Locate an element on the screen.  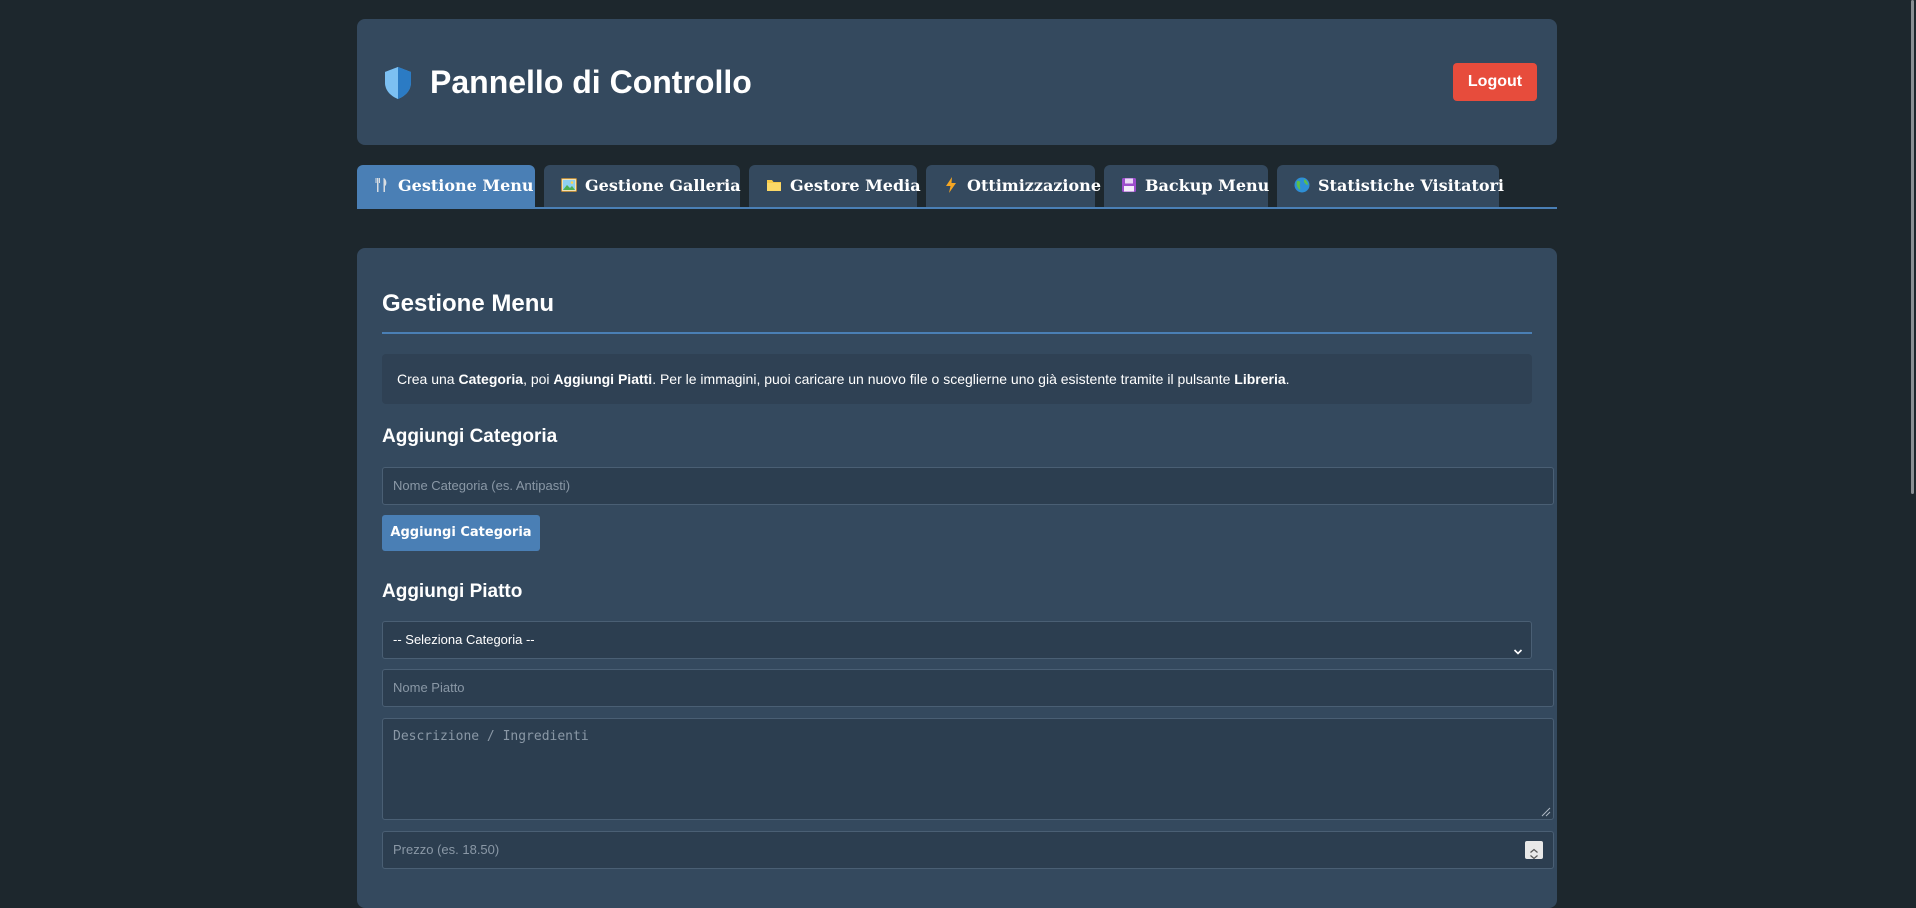
tab-label: Backup Menu is located at coordinates (1207, 185).